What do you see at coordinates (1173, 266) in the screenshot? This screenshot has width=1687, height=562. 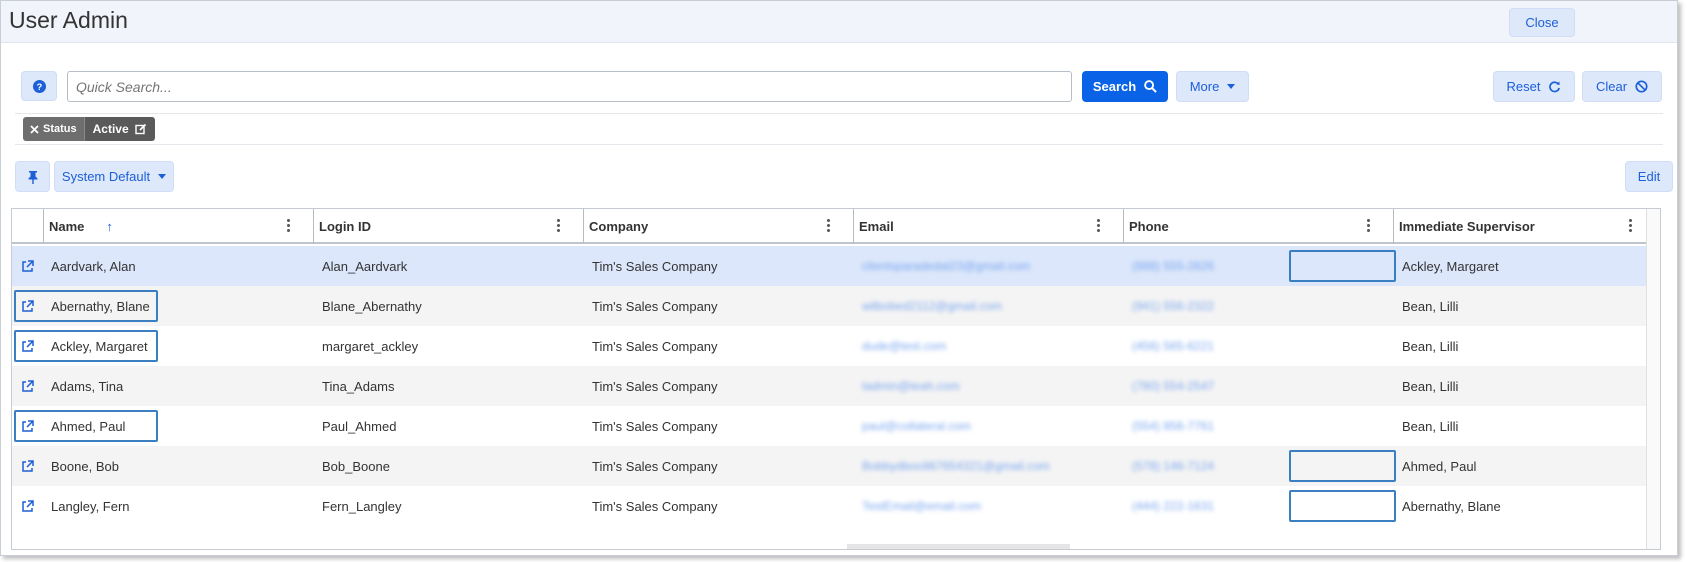 I see `cell-phone: (888) 555-2826` at bounding box center [1173, 266].